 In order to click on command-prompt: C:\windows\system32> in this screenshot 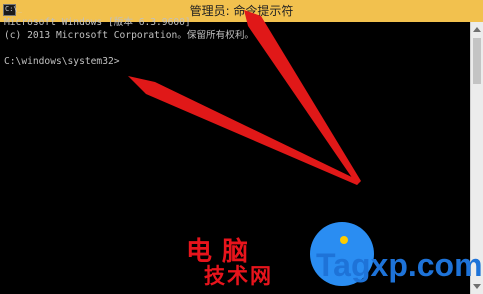, I will do `click(62, 62)`.